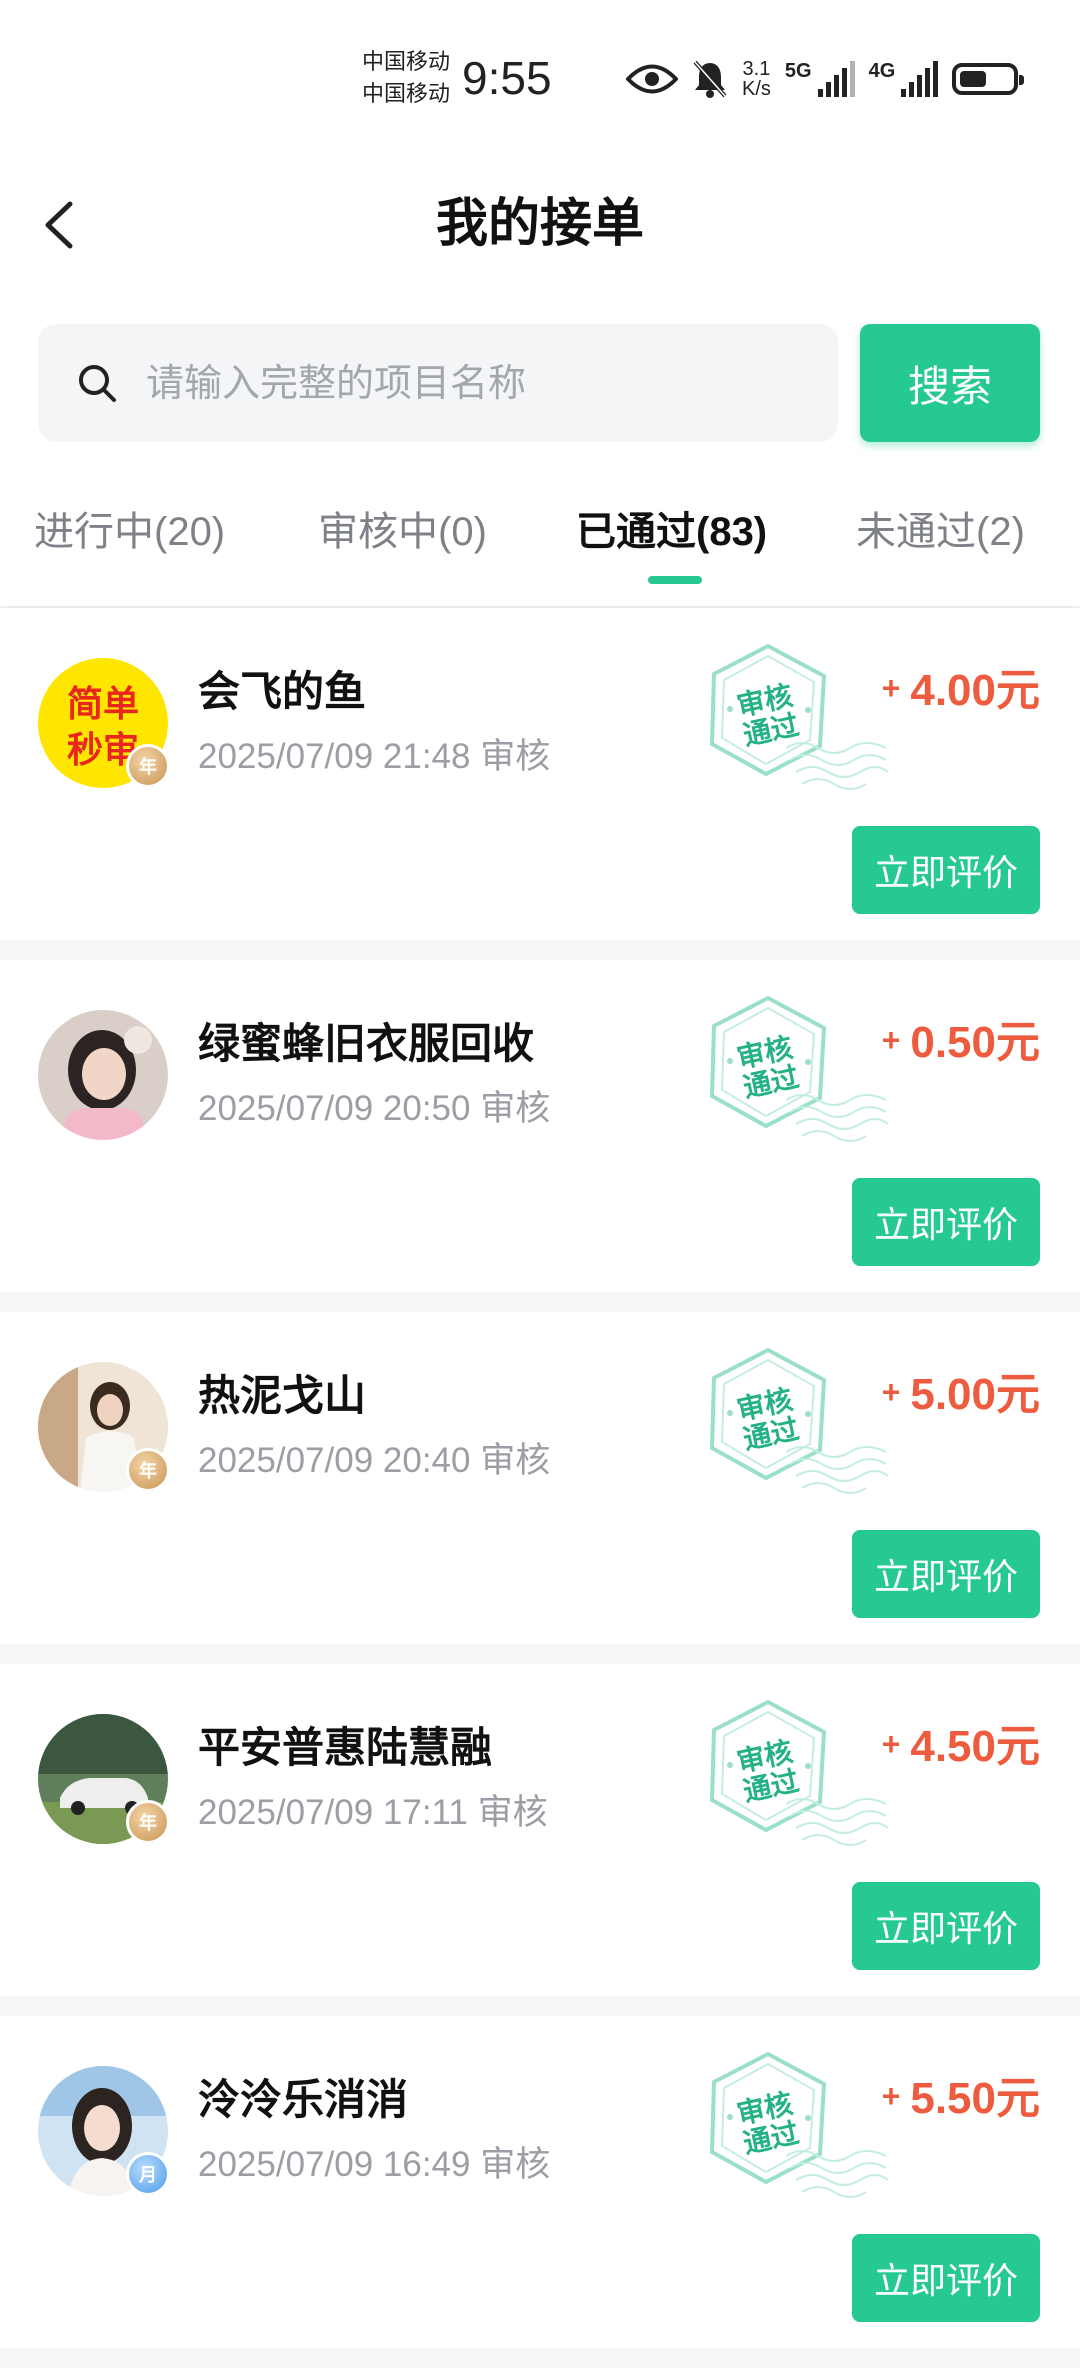  What do you see at coordinates (756, 89) in the screenshot?
I see `speed-unit: K/s` at bounding box center [756, 89].